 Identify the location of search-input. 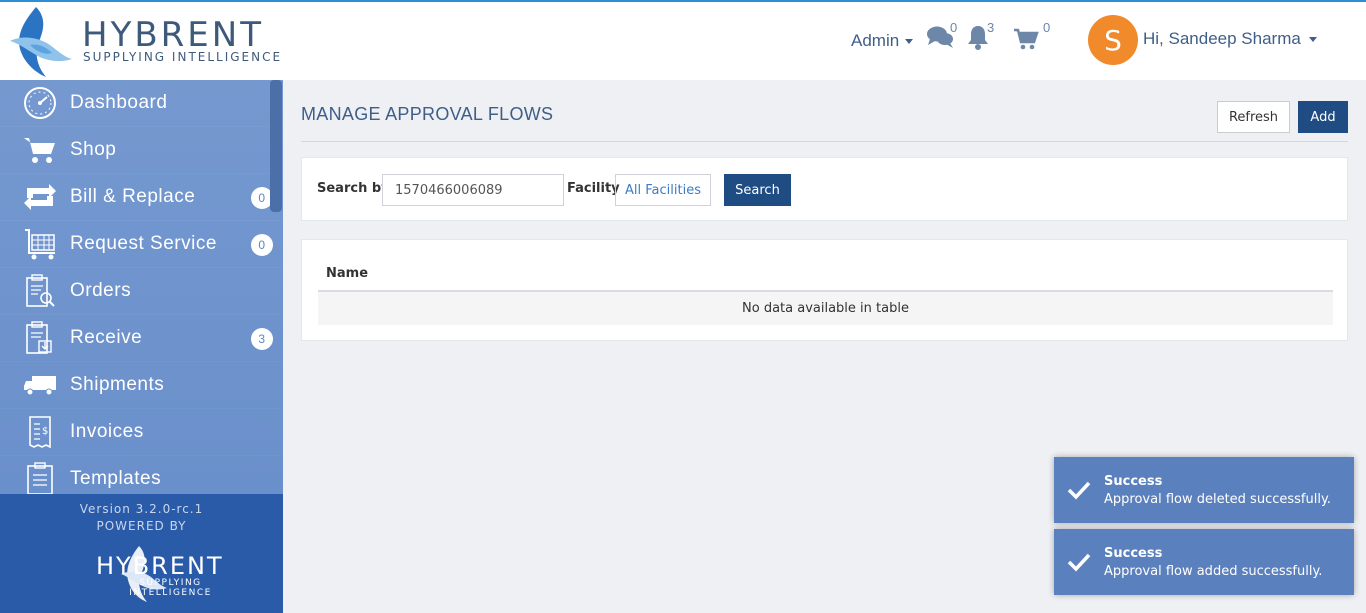
(473, 190).